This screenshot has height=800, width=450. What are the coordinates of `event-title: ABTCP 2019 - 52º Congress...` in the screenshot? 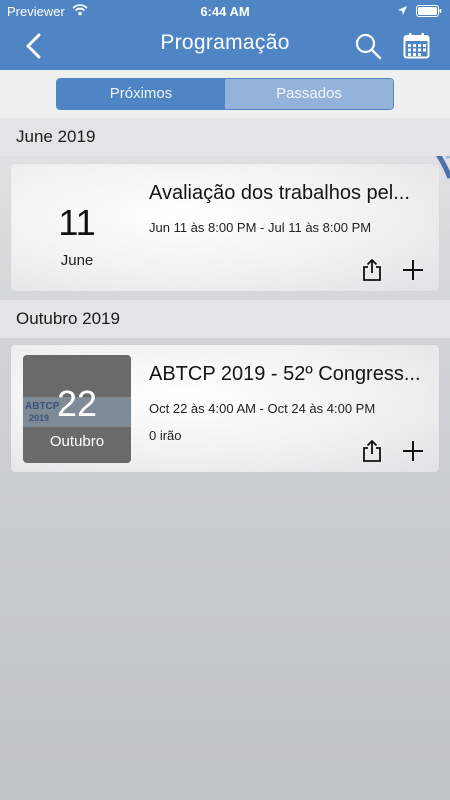 It's located at (285, 374).